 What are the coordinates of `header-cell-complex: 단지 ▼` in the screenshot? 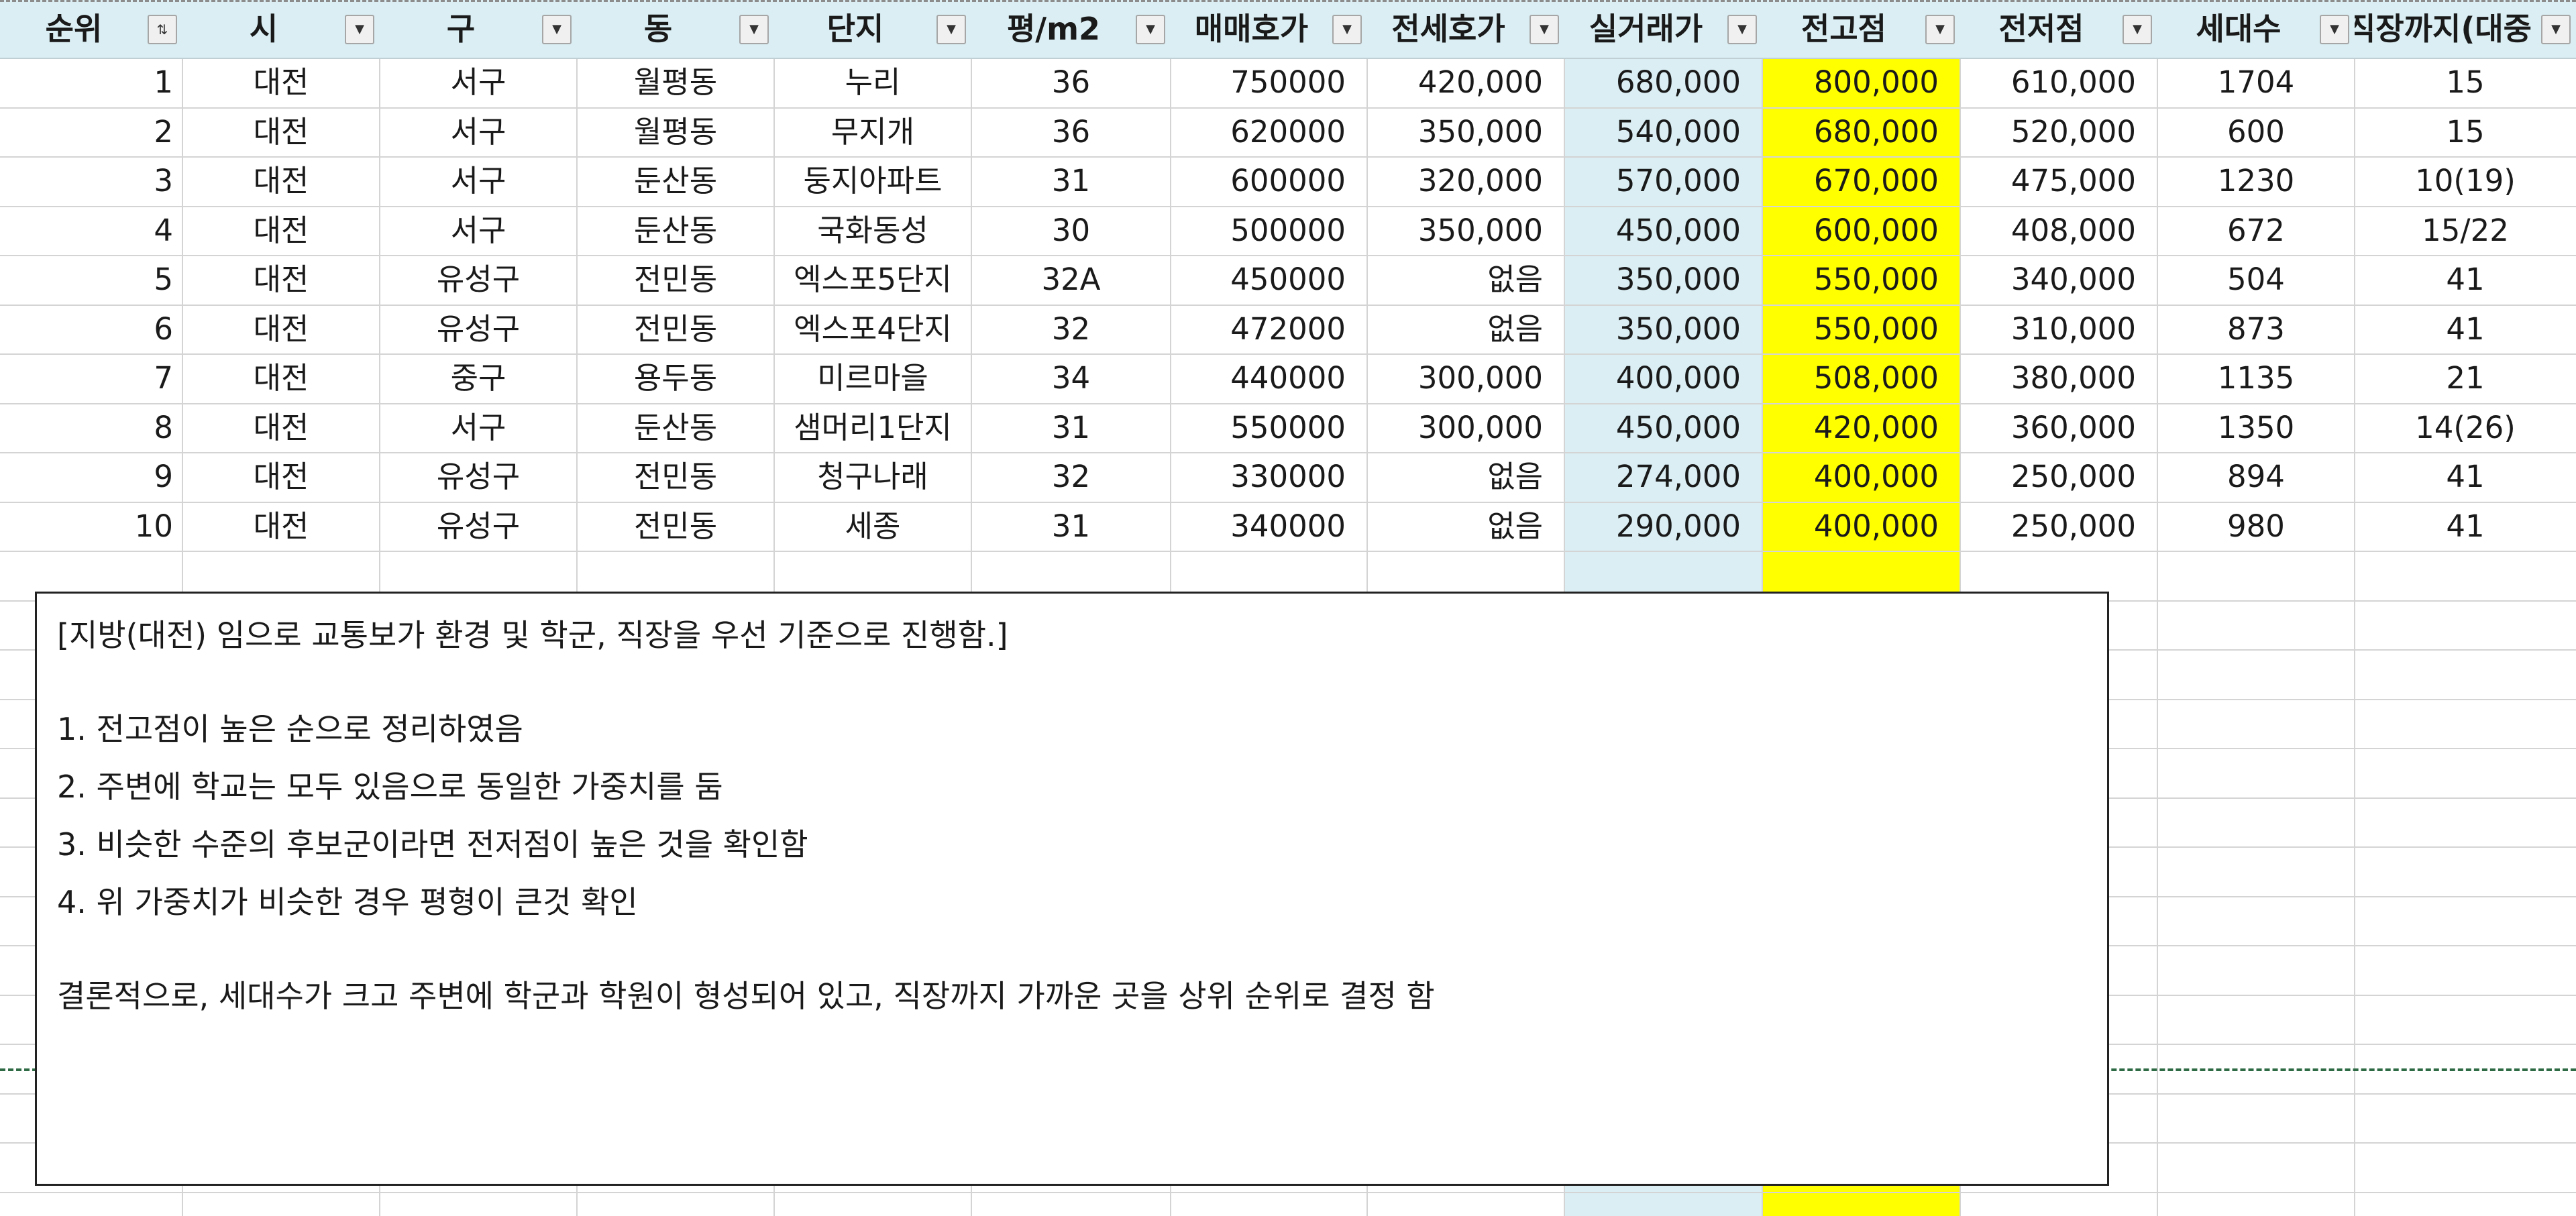 It's located at (872, 29).